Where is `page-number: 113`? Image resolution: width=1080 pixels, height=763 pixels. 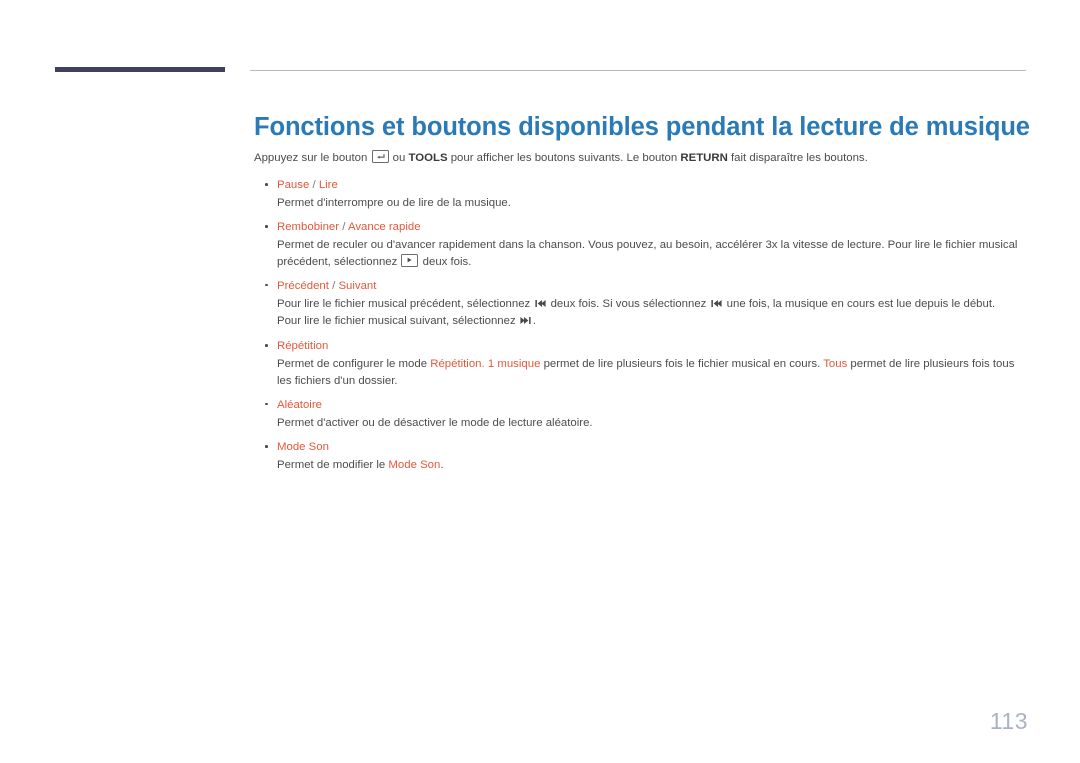 page-number: 113 is located at coordinates (1008, 721).